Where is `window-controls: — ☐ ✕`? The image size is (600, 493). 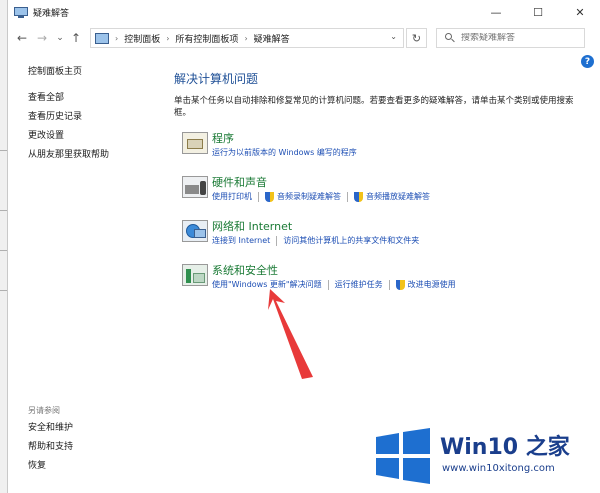
window-controls: — ☐ ✕ is located at coordinates (537, 12).